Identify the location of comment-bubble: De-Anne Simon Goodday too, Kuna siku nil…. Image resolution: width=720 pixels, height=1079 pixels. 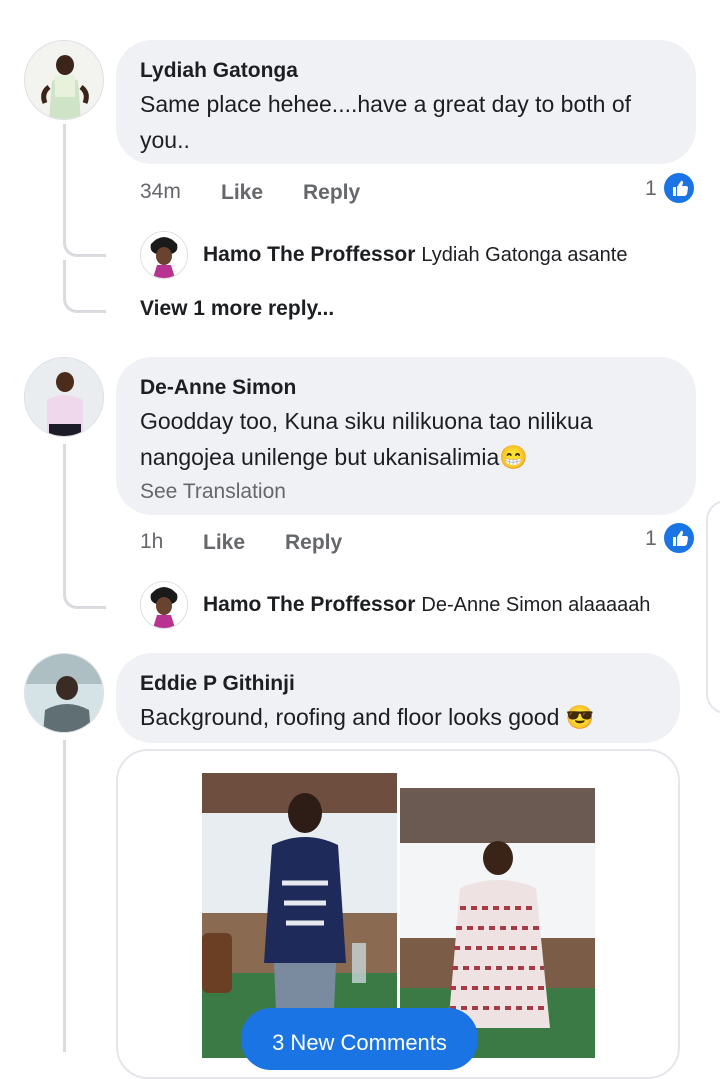
(406, 436).